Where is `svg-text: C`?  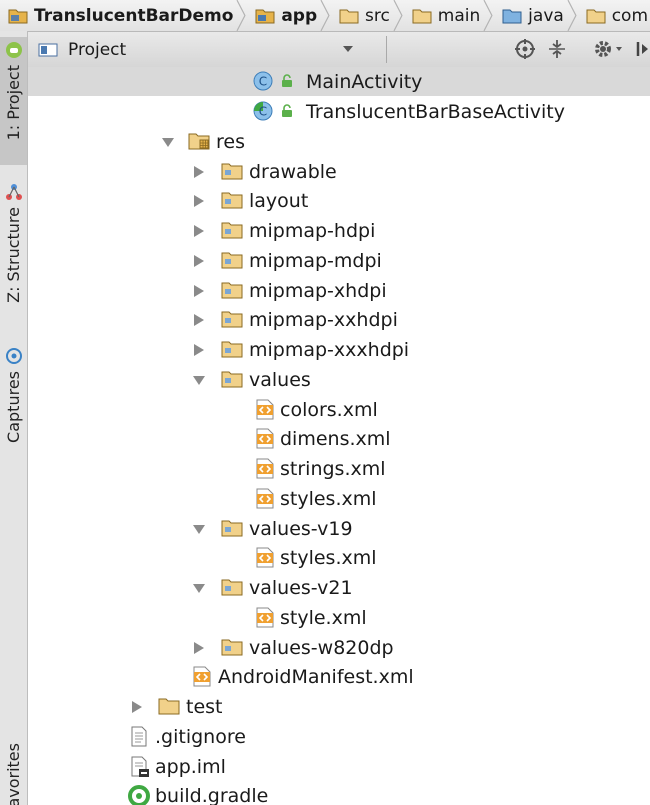
svg-text: C is located at coordinates (263, 82).